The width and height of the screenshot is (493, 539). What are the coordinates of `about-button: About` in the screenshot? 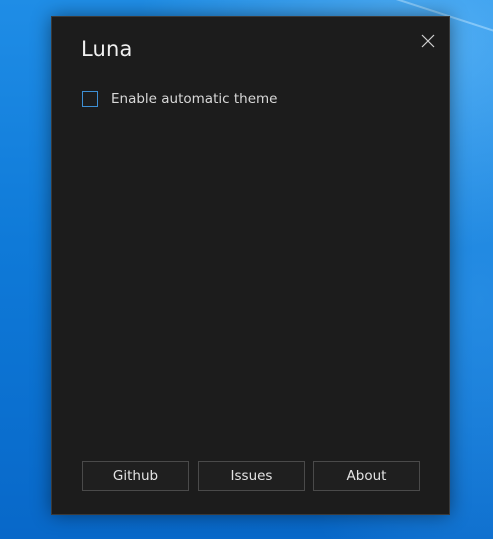 It's located at (366, 476).